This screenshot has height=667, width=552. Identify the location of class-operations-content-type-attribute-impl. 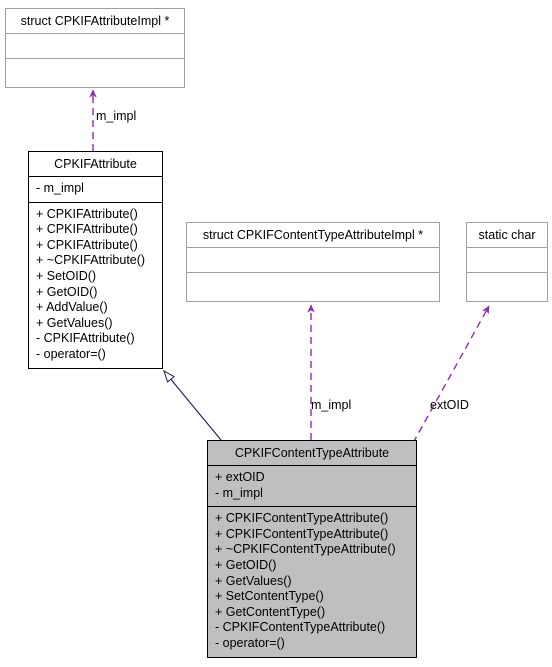
(313, 287).